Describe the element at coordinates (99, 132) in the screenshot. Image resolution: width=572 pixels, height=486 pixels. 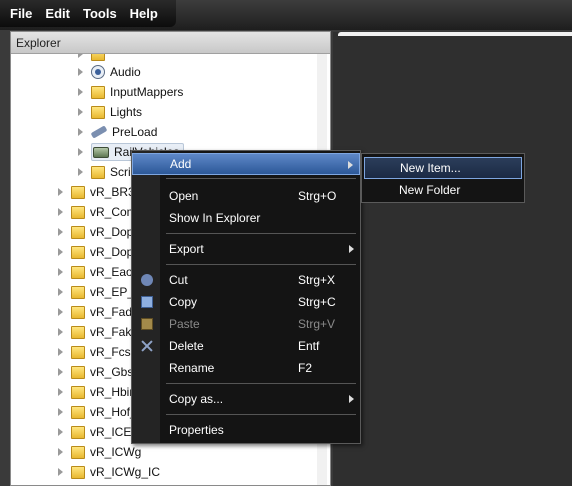
I see `wrench-icon` at that location.